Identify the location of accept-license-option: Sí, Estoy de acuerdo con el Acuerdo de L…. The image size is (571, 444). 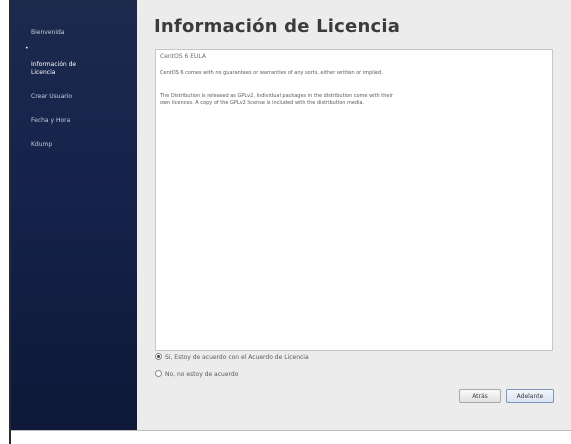
(232, 357).